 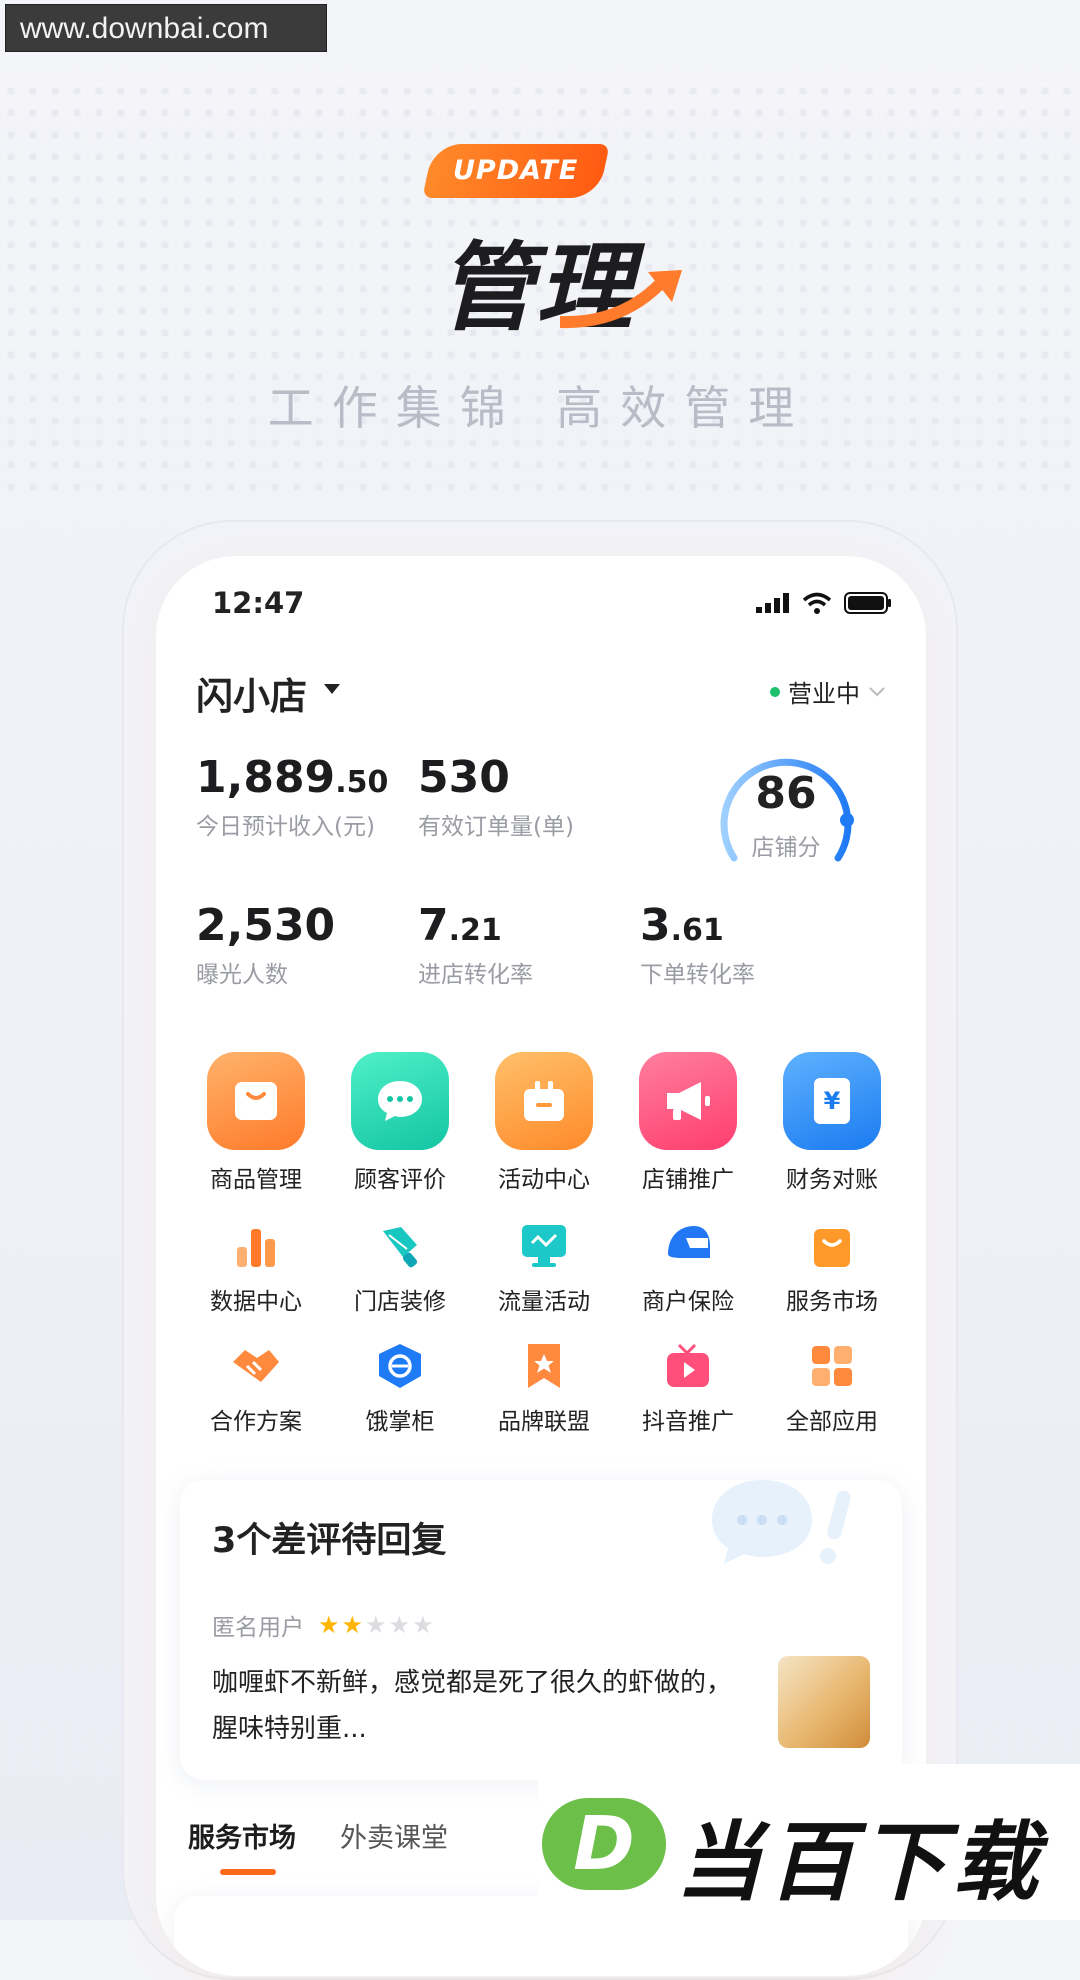 I want to click on app-data-center: 数据中心, so click(x=256, y=1268).